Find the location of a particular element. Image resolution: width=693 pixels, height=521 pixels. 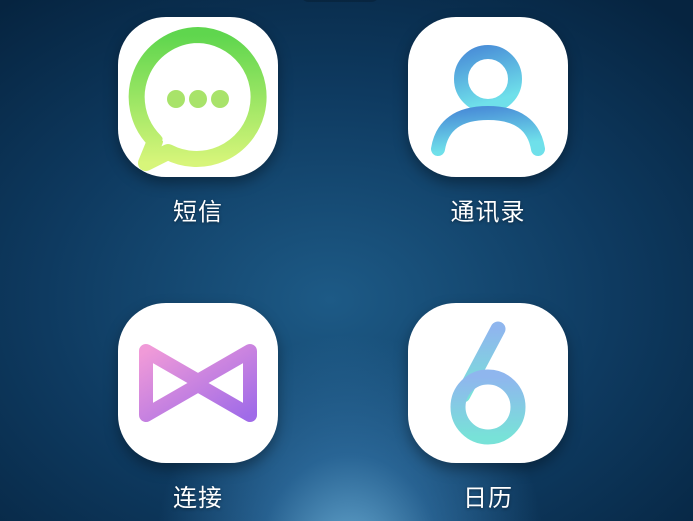

app-calendar-tile is located at coordinates (488, 383).